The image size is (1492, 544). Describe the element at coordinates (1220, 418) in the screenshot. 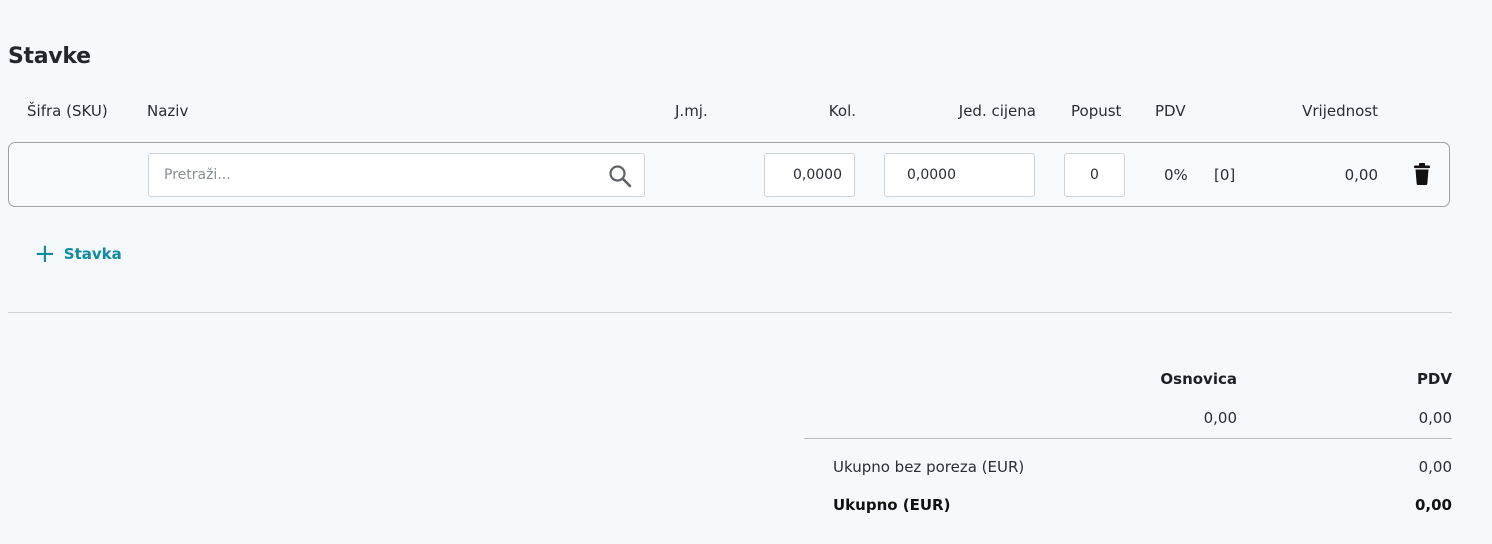

I see `totals-osnovica-value: 0,00` at that location.